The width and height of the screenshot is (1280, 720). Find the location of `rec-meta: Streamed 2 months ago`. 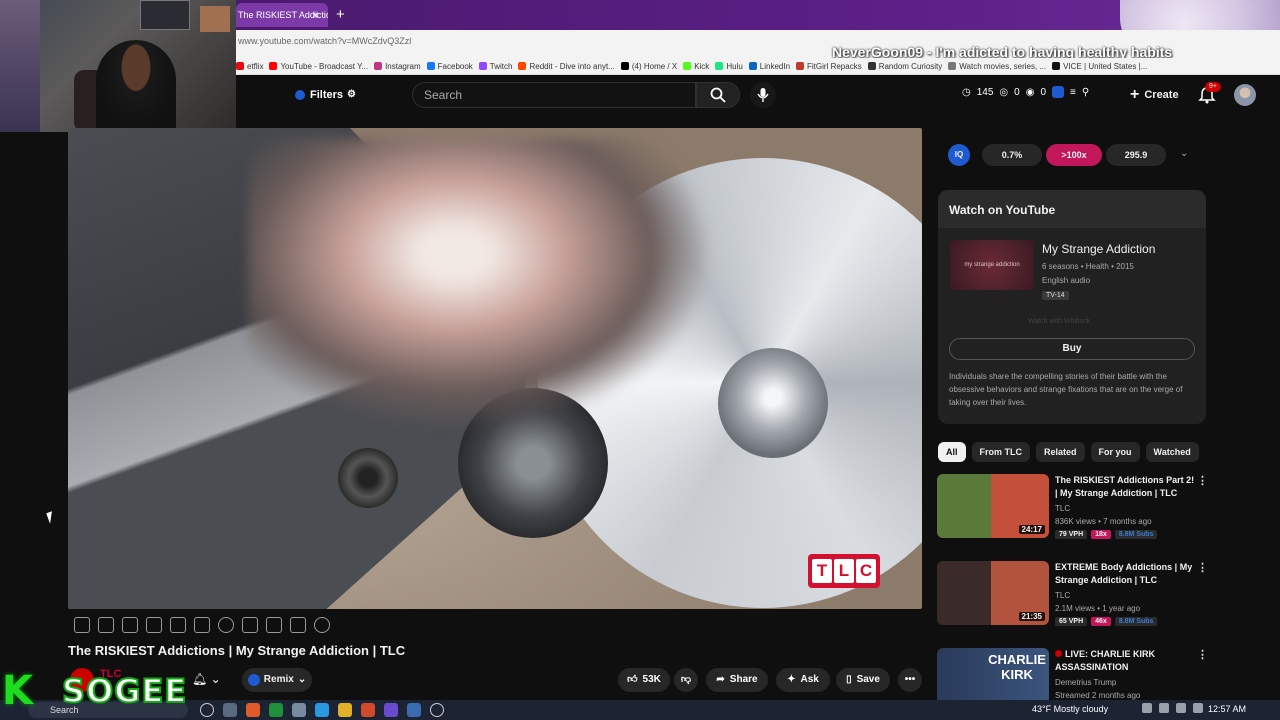

rec-meta: Streamed 2 months ago is located at coordinates (1098, 695).